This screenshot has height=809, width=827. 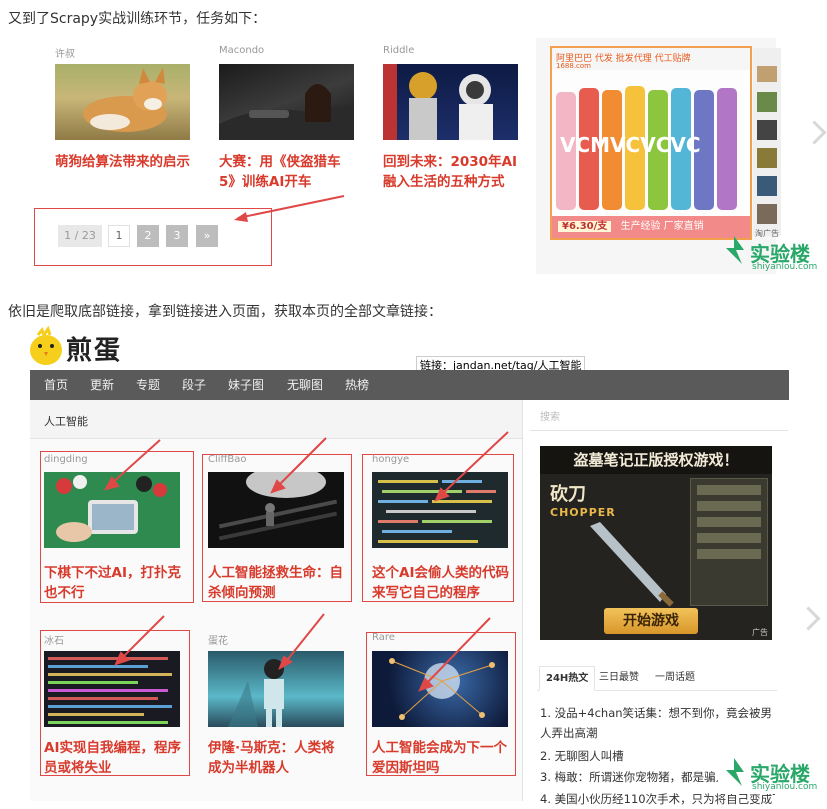 I want to click on card-author: 冰石, so click(x=54, y=641).